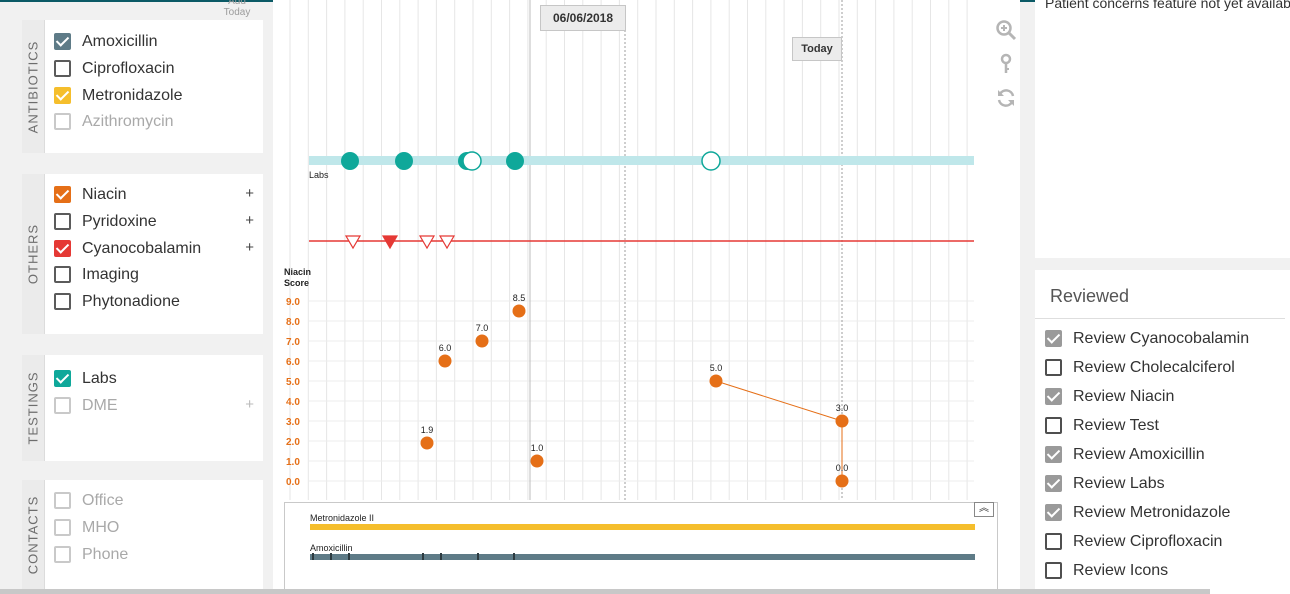 This screenshot has height=594, width=1290. Describe the element at coordinates (583, 18) in the screenshot. I see `selected-date-marker: 06/06/2018` at that location.